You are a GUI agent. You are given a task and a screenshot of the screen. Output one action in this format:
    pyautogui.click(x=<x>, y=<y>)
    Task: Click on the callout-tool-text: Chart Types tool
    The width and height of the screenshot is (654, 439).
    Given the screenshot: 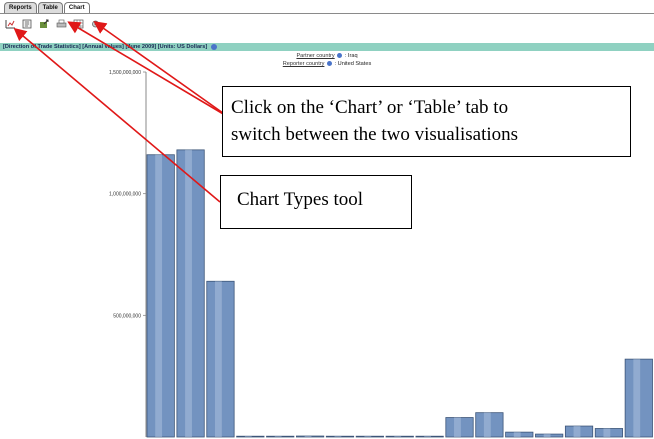 What is the action you would take?
    pyautogui.click(x=300, y=199)
    